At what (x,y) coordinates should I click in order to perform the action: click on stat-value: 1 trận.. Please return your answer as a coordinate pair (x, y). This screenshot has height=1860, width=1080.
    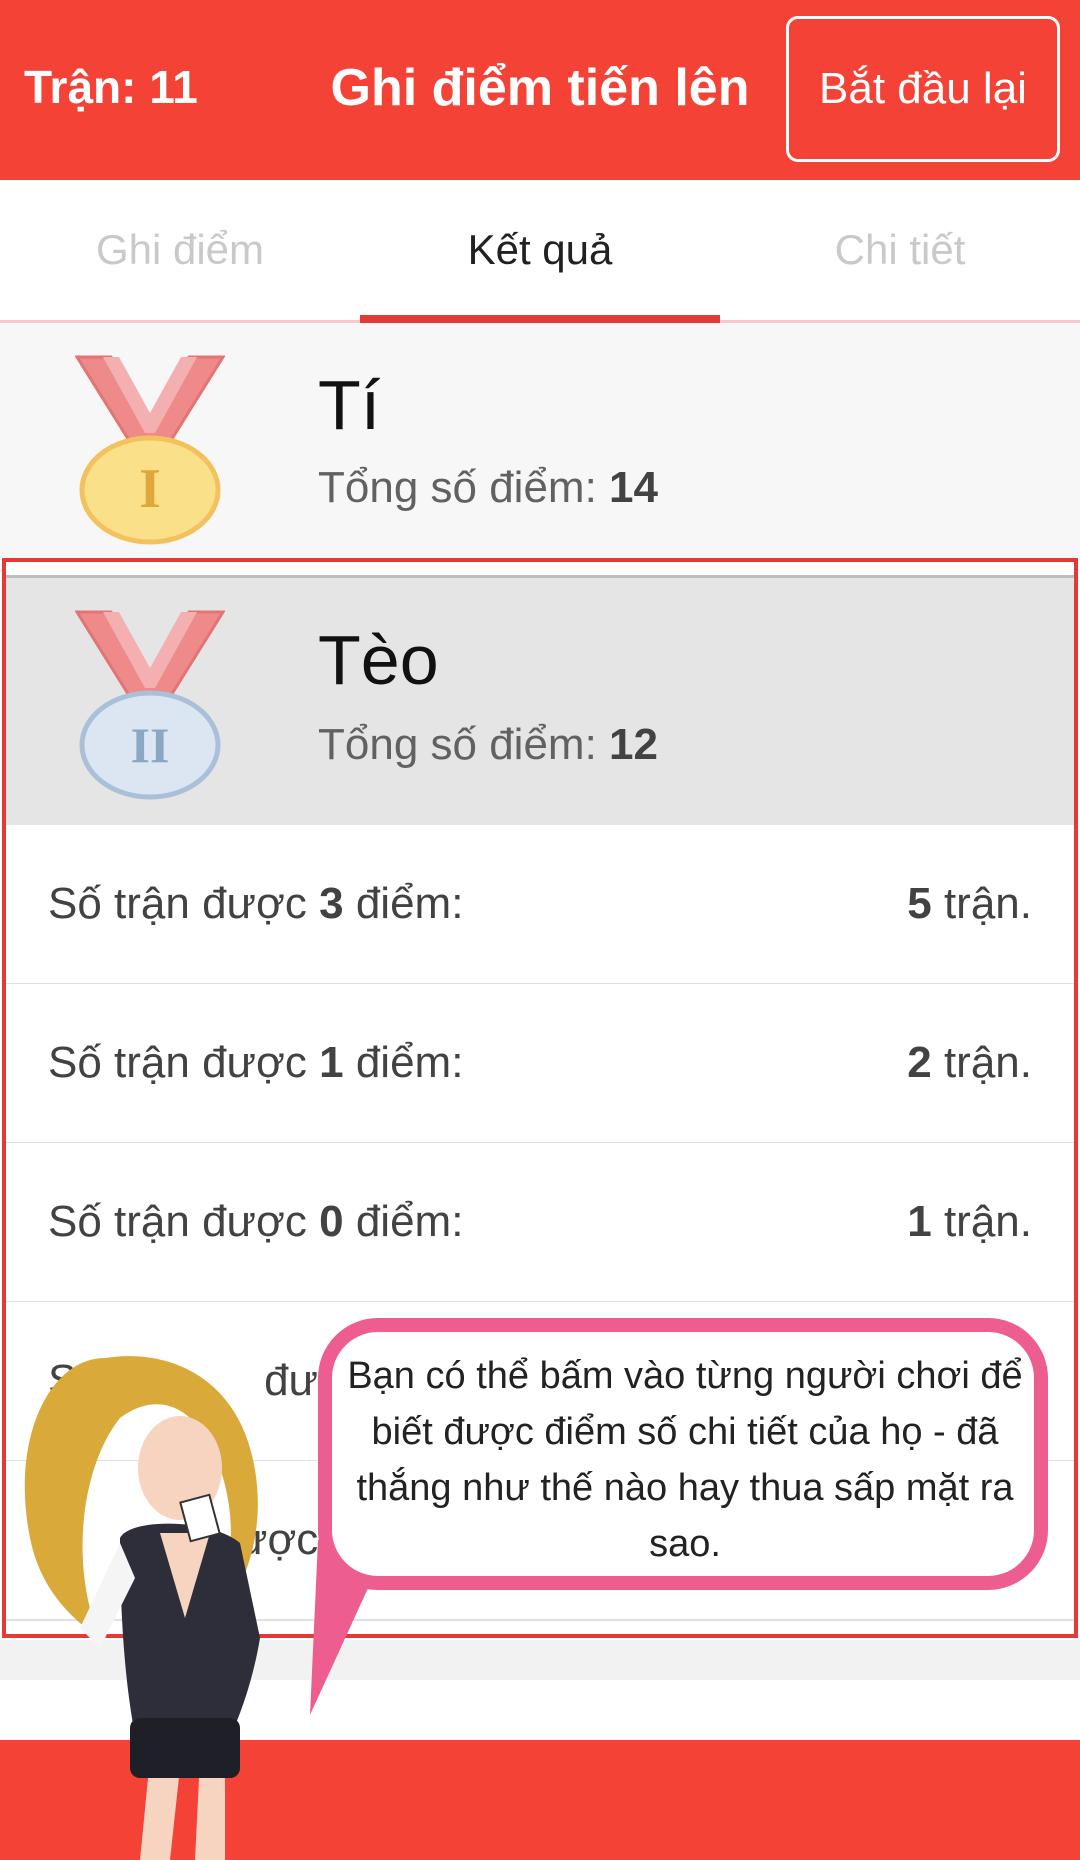
    Looking at the image, I should click on (969, 1221).